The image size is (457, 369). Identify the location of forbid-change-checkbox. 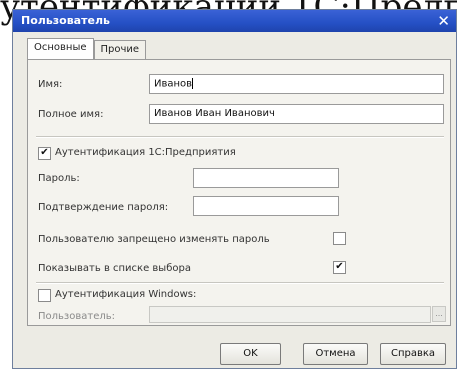
(339, 238).